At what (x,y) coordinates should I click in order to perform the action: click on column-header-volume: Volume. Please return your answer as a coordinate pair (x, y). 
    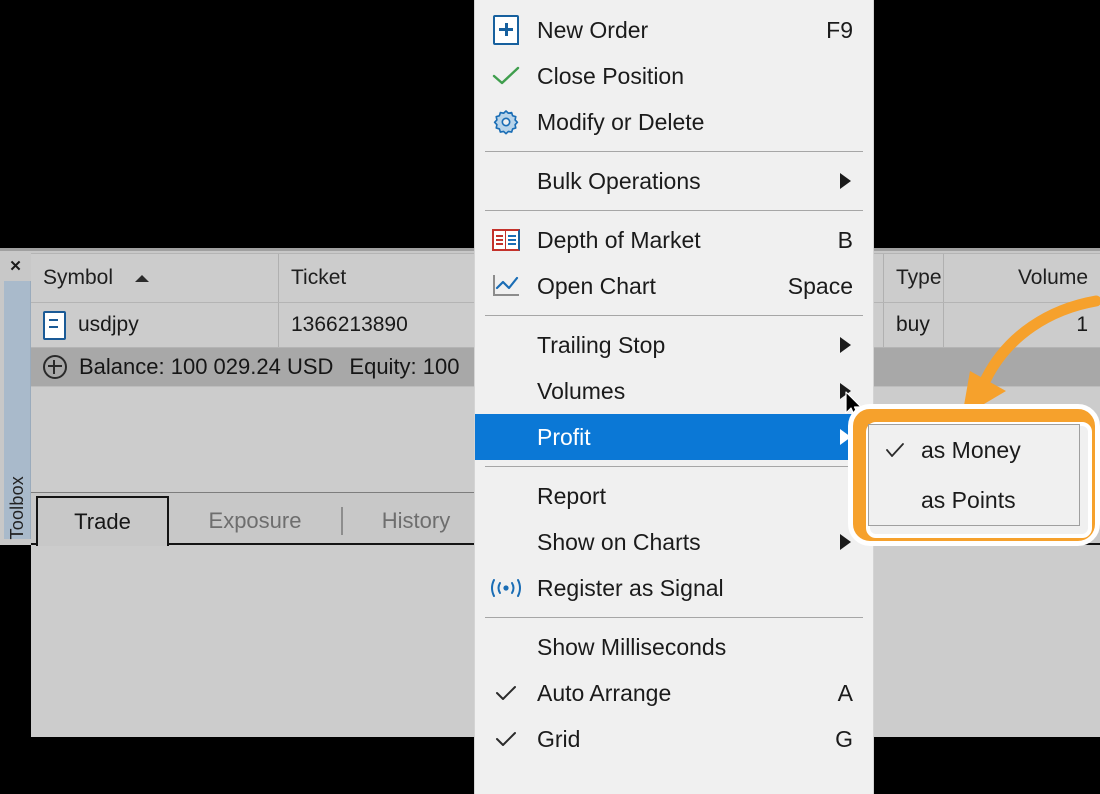
    Looking at the image, I should click on (1022, 278).